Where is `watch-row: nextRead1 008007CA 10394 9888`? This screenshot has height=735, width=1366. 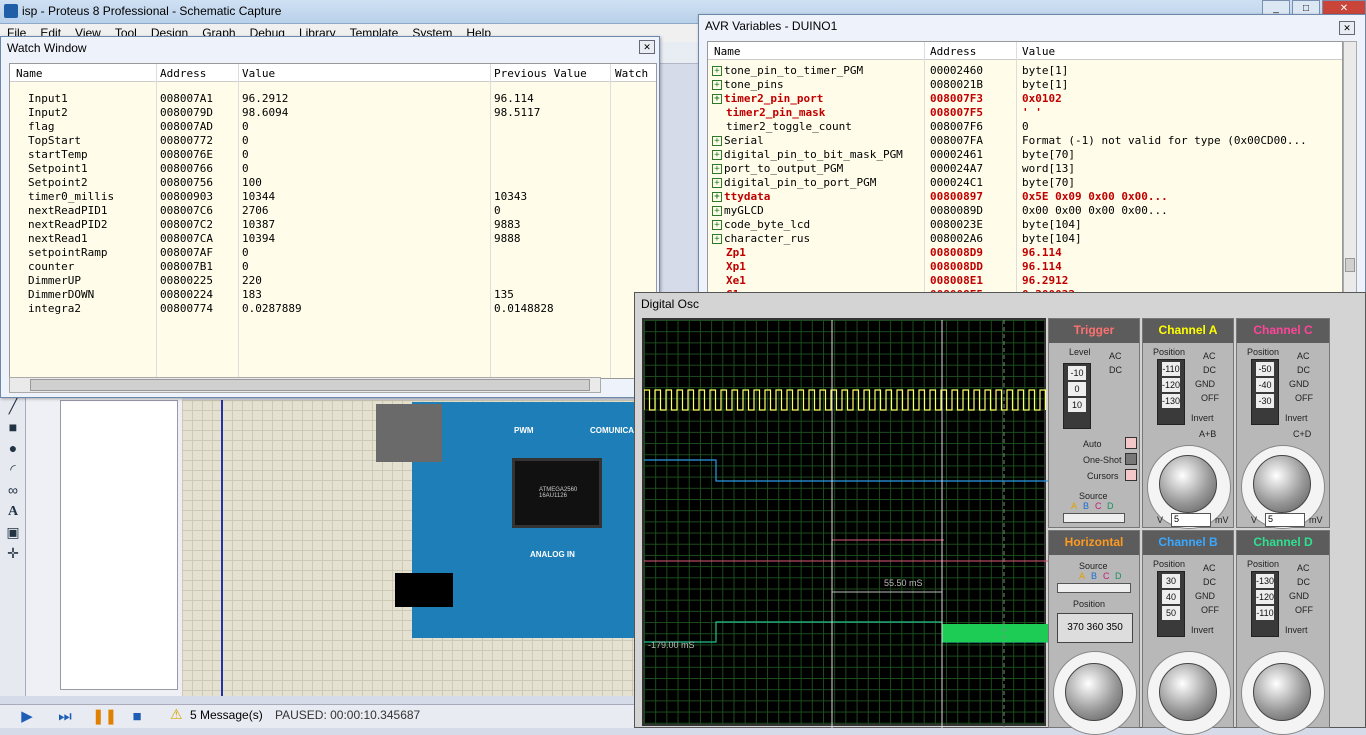 watch-row: nextRead1 008007CA 10394 9888 is located at coordinates (333, 239).